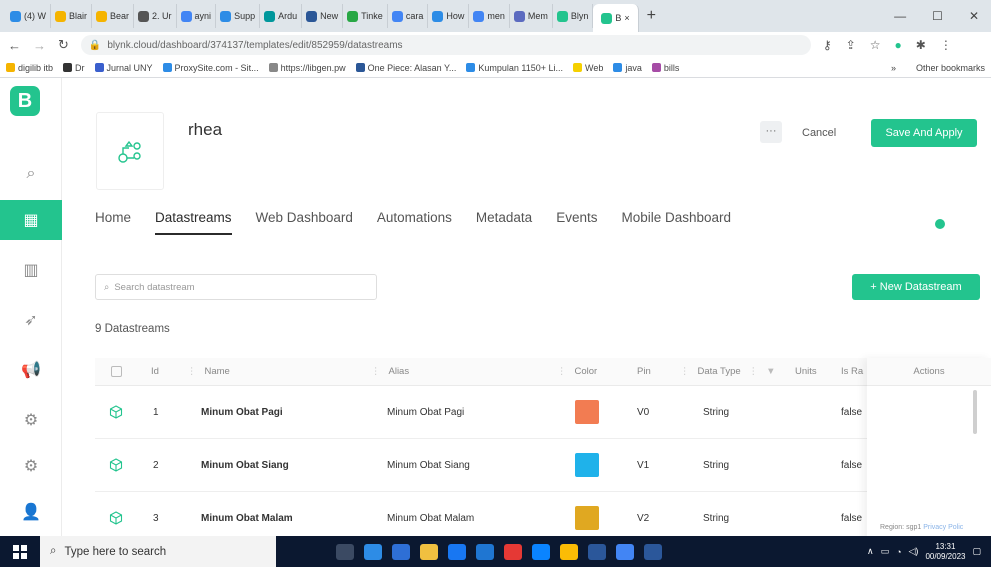  I want to click on gear-icon: ⚙, so click(31, 466).